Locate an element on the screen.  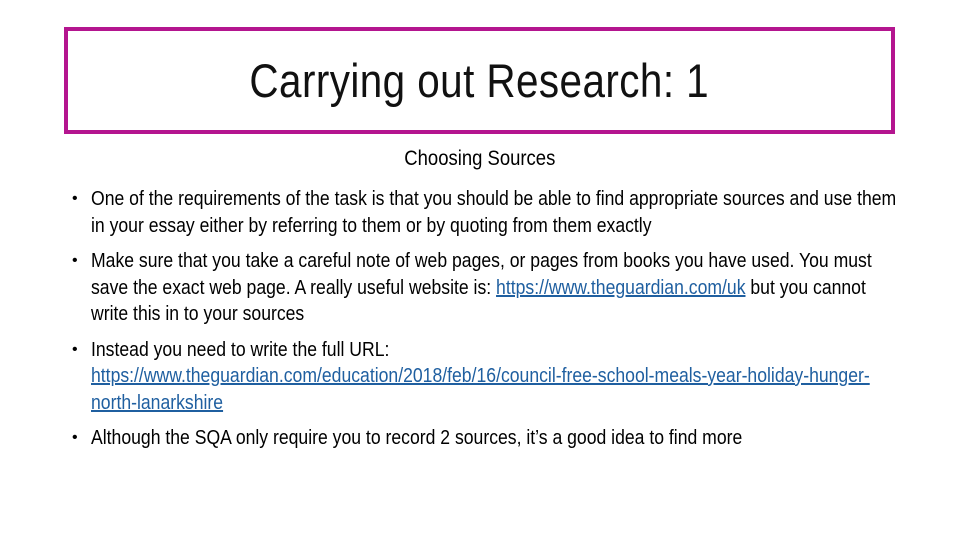
slide-subtitle: Choosing Sources is located at coordinates (480, 159).